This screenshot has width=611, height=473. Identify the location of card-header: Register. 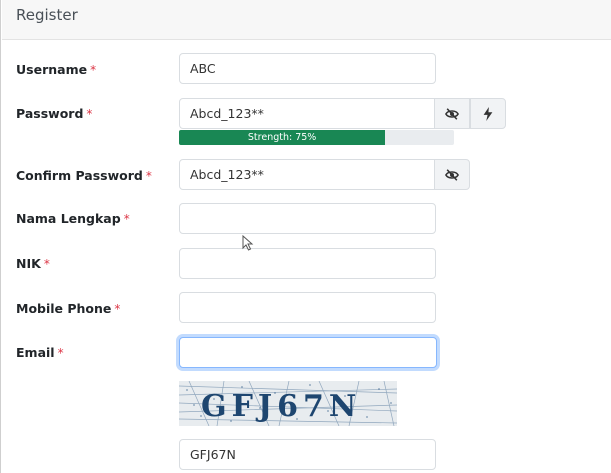
(306, 20).